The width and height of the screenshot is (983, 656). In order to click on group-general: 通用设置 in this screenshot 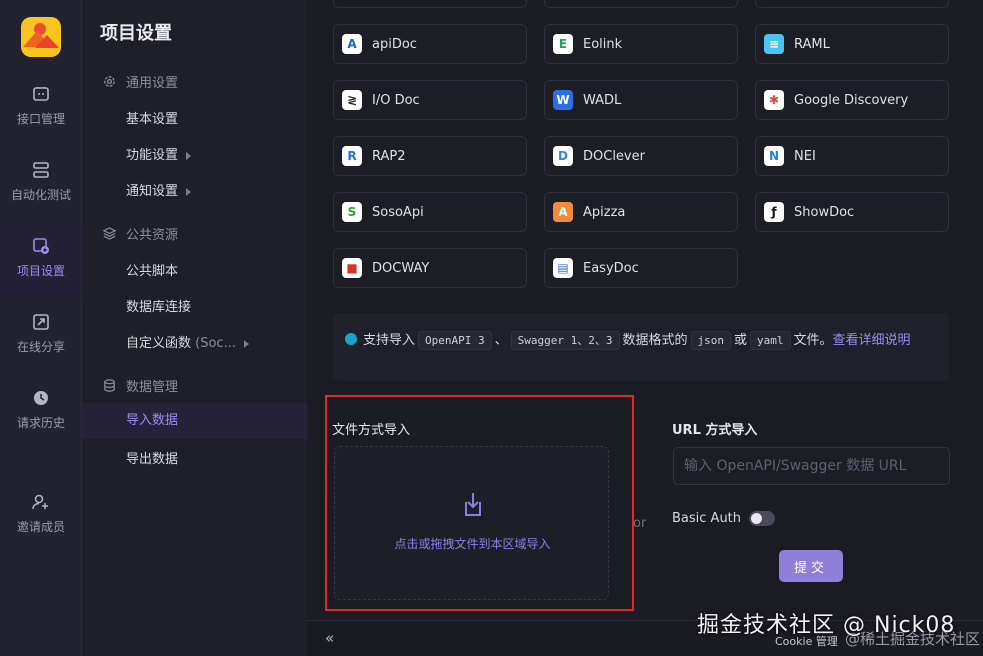, I will do `click(140, 81)`.